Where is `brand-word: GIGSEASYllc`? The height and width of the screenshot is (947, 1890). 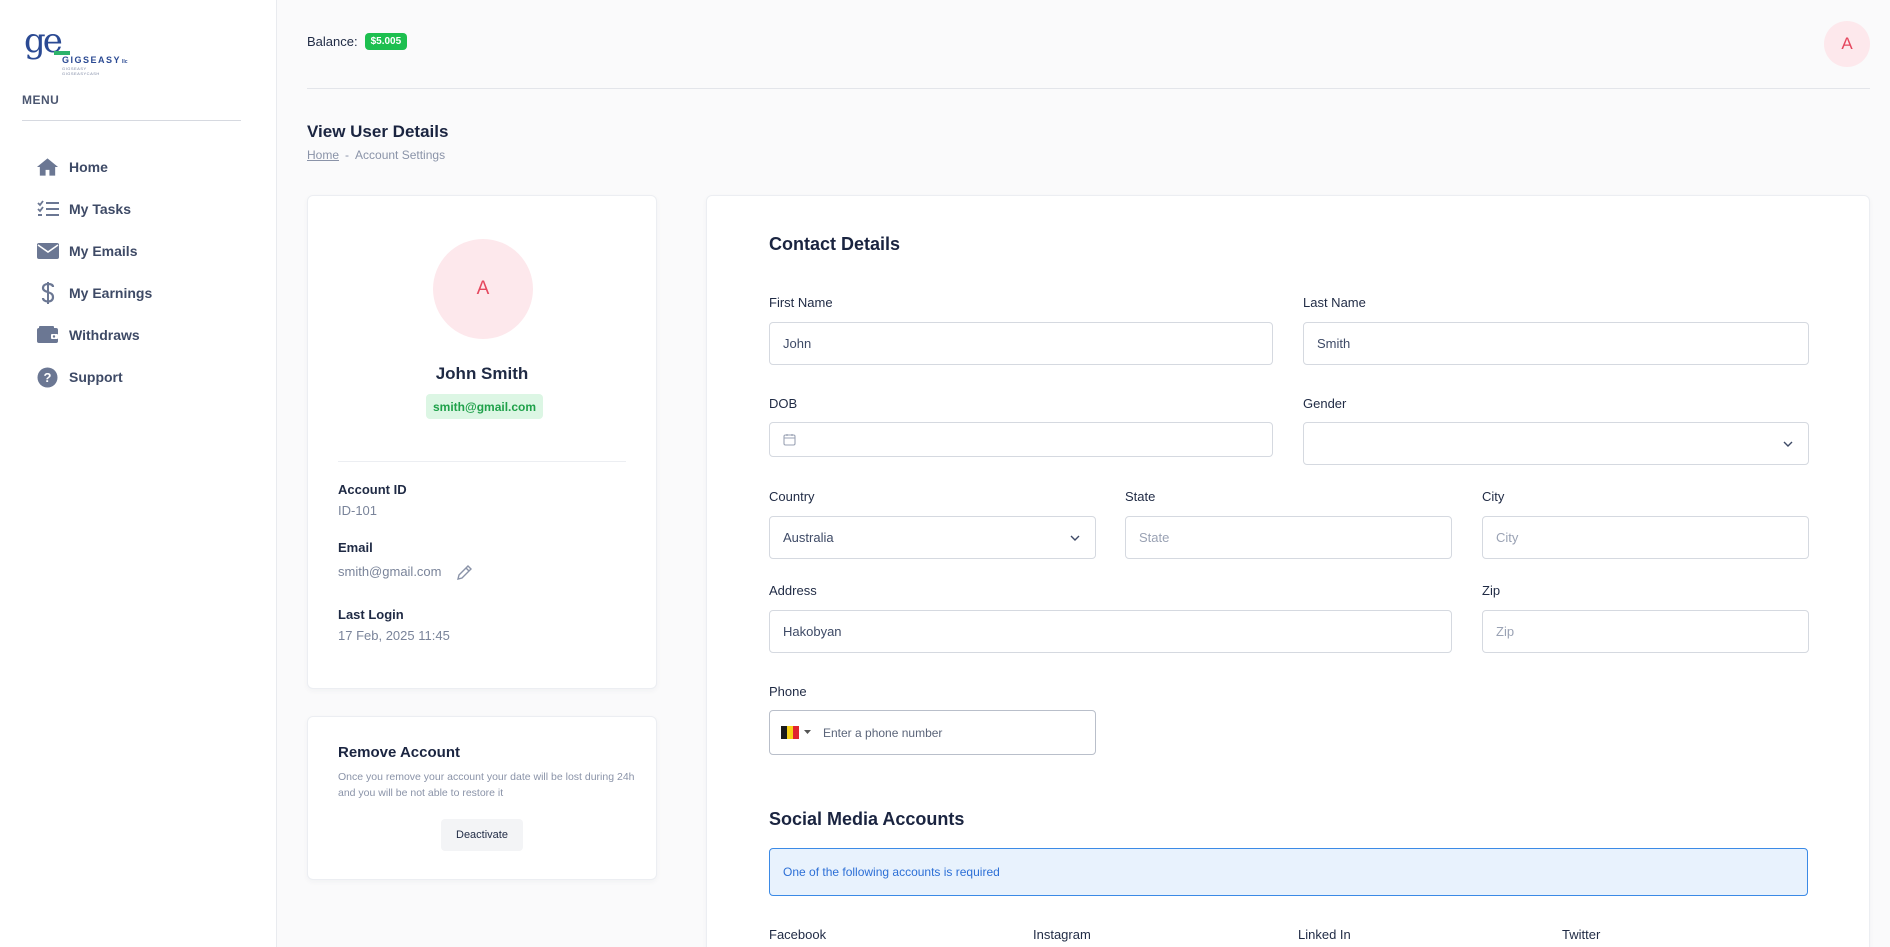
brand-word: GIGSEASYllc is located at coordinates (95, 60).